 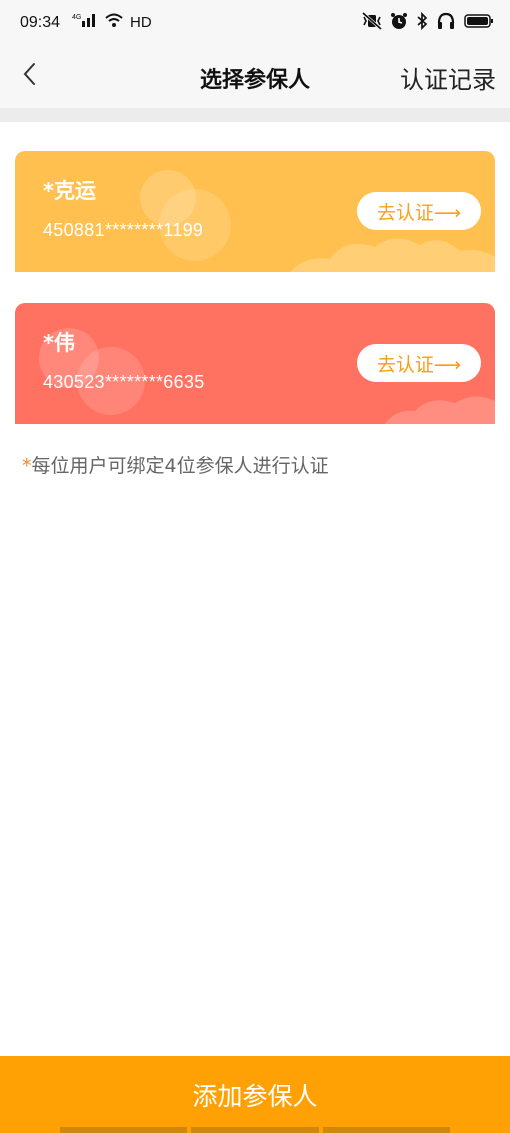 What do you see at coordinates (446, 23) in the screenshot?
I see `headphones-icon` at bounding box center [446, 23].